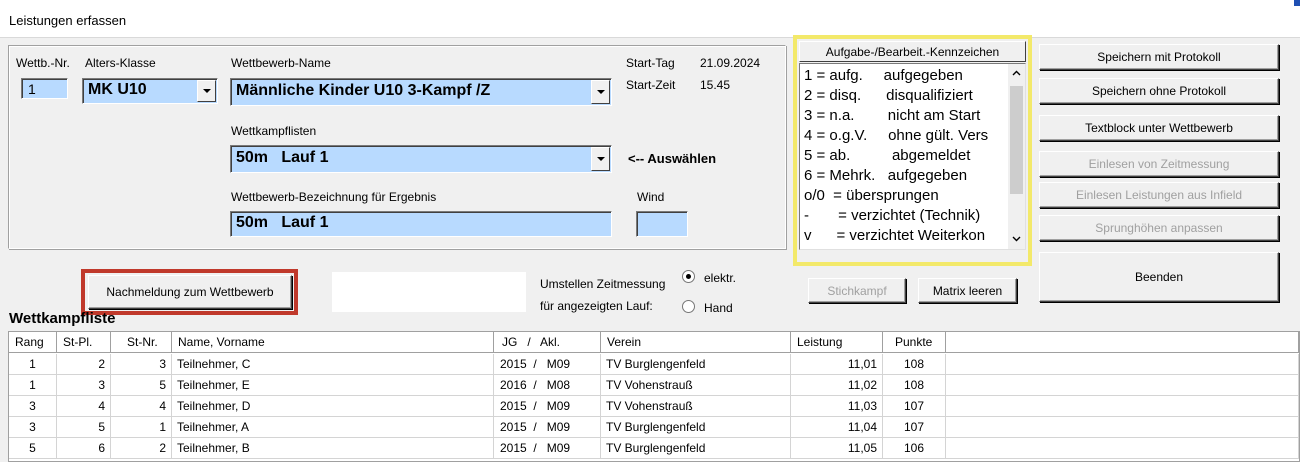  I want to click on cell-leistung: 11,05, so click(837, 448).